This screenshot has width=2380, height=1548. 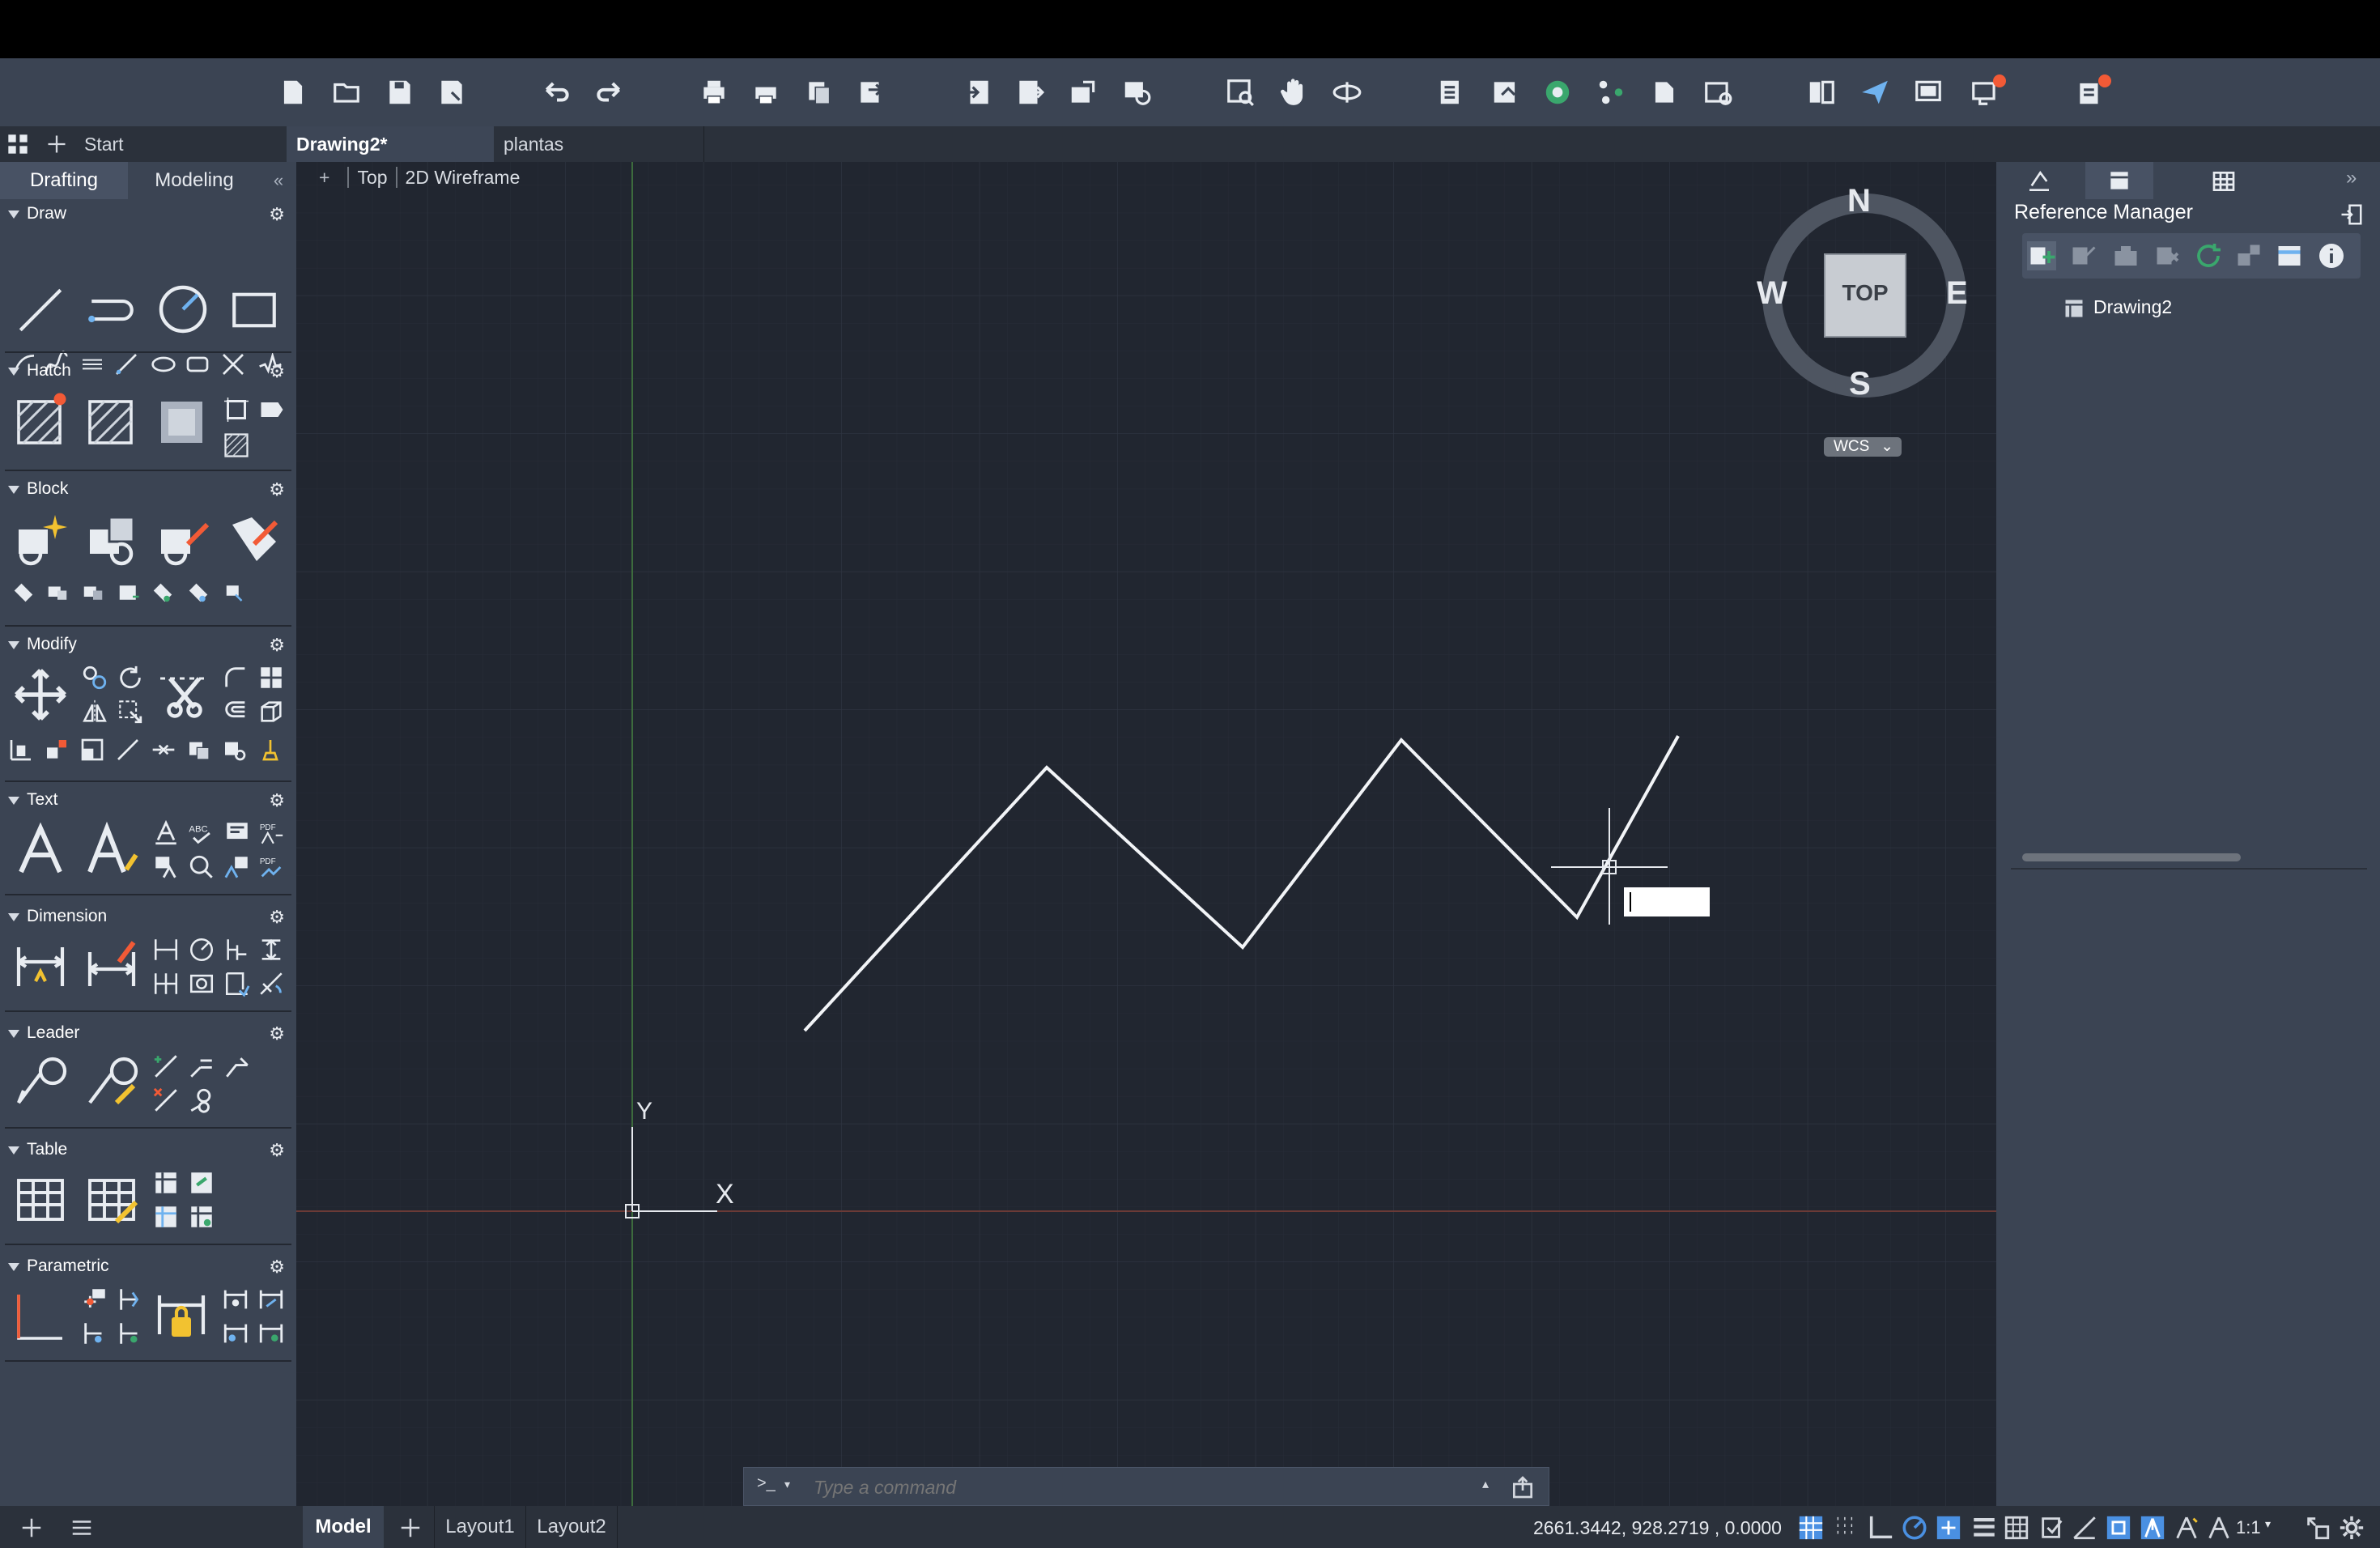 I want to click on smart-dimension-icon, so click(x=40, y=967).